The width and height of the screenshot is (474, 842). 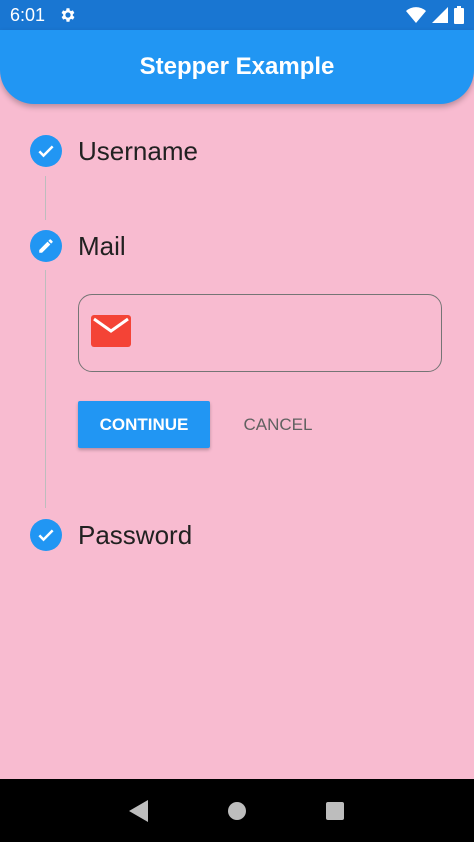 I want to click on mail-input, so click(x=292, y=333).